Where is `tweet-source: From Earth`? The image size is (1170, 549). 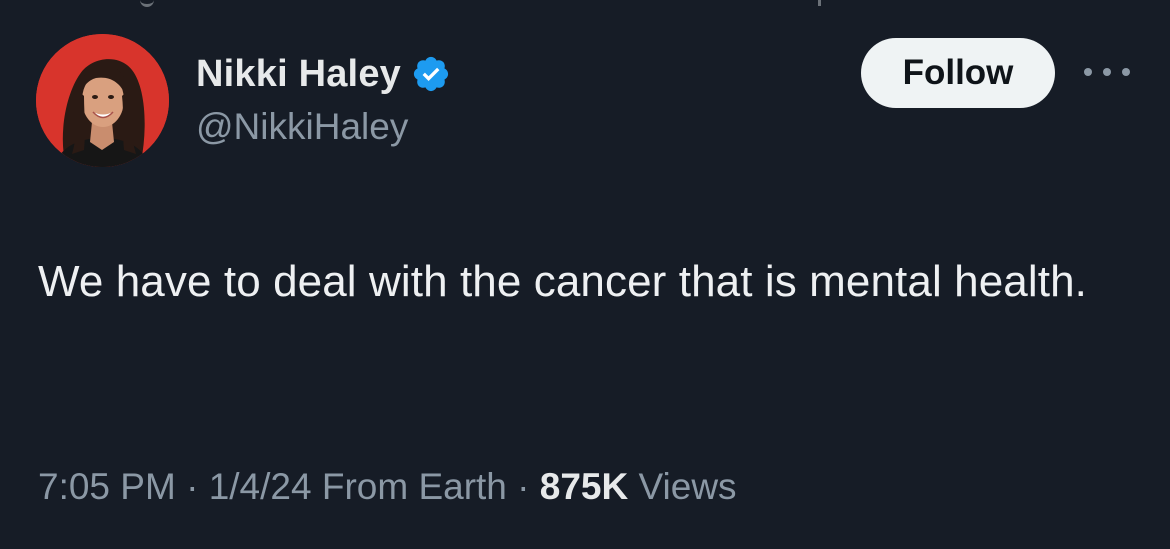
tweet-source: From Earth is located at coordinates (414, 486).